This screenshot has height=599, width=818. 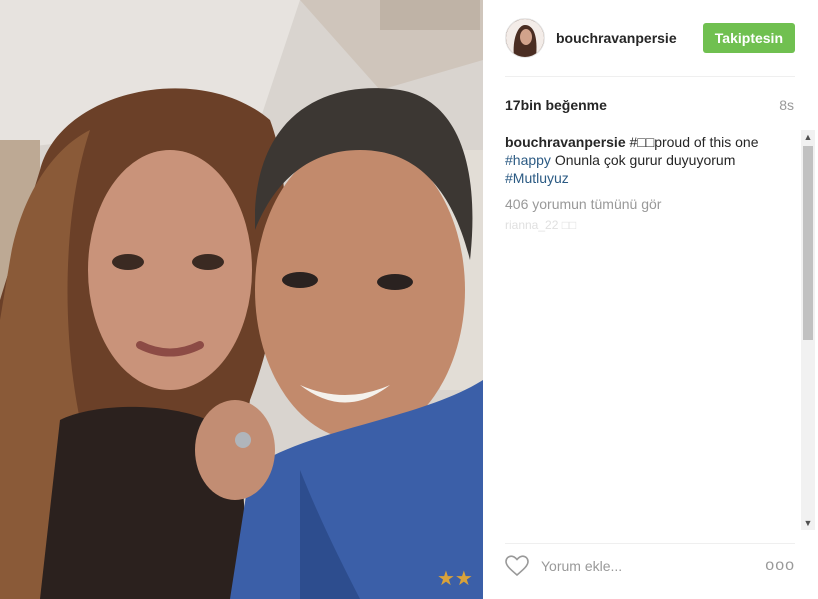 What do you see at coordinates (650, 543) in the screenshot?
I see `footer-divider` at bounding box center [650, 543].